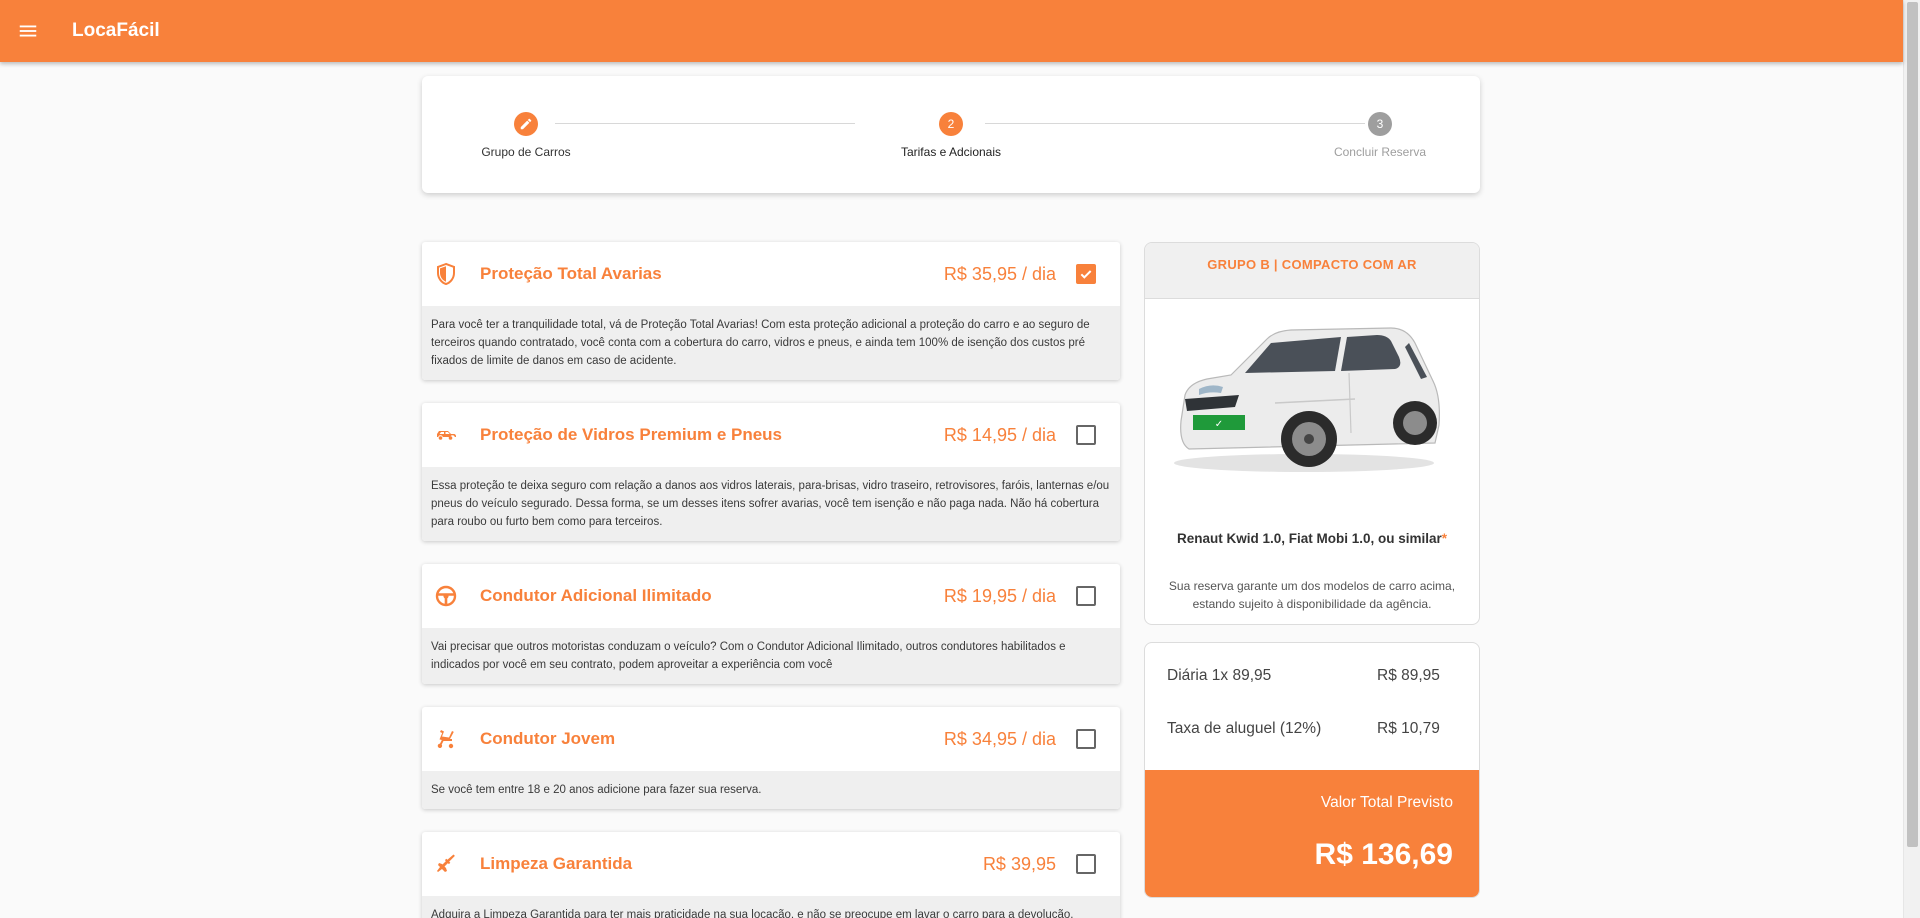 Image resolution: width=1920 pixels, height=918 pixels. Describe the element at coordinates (1386, 802) in the screenshot. I see `total-label: Valor Total Previsto` at that location.